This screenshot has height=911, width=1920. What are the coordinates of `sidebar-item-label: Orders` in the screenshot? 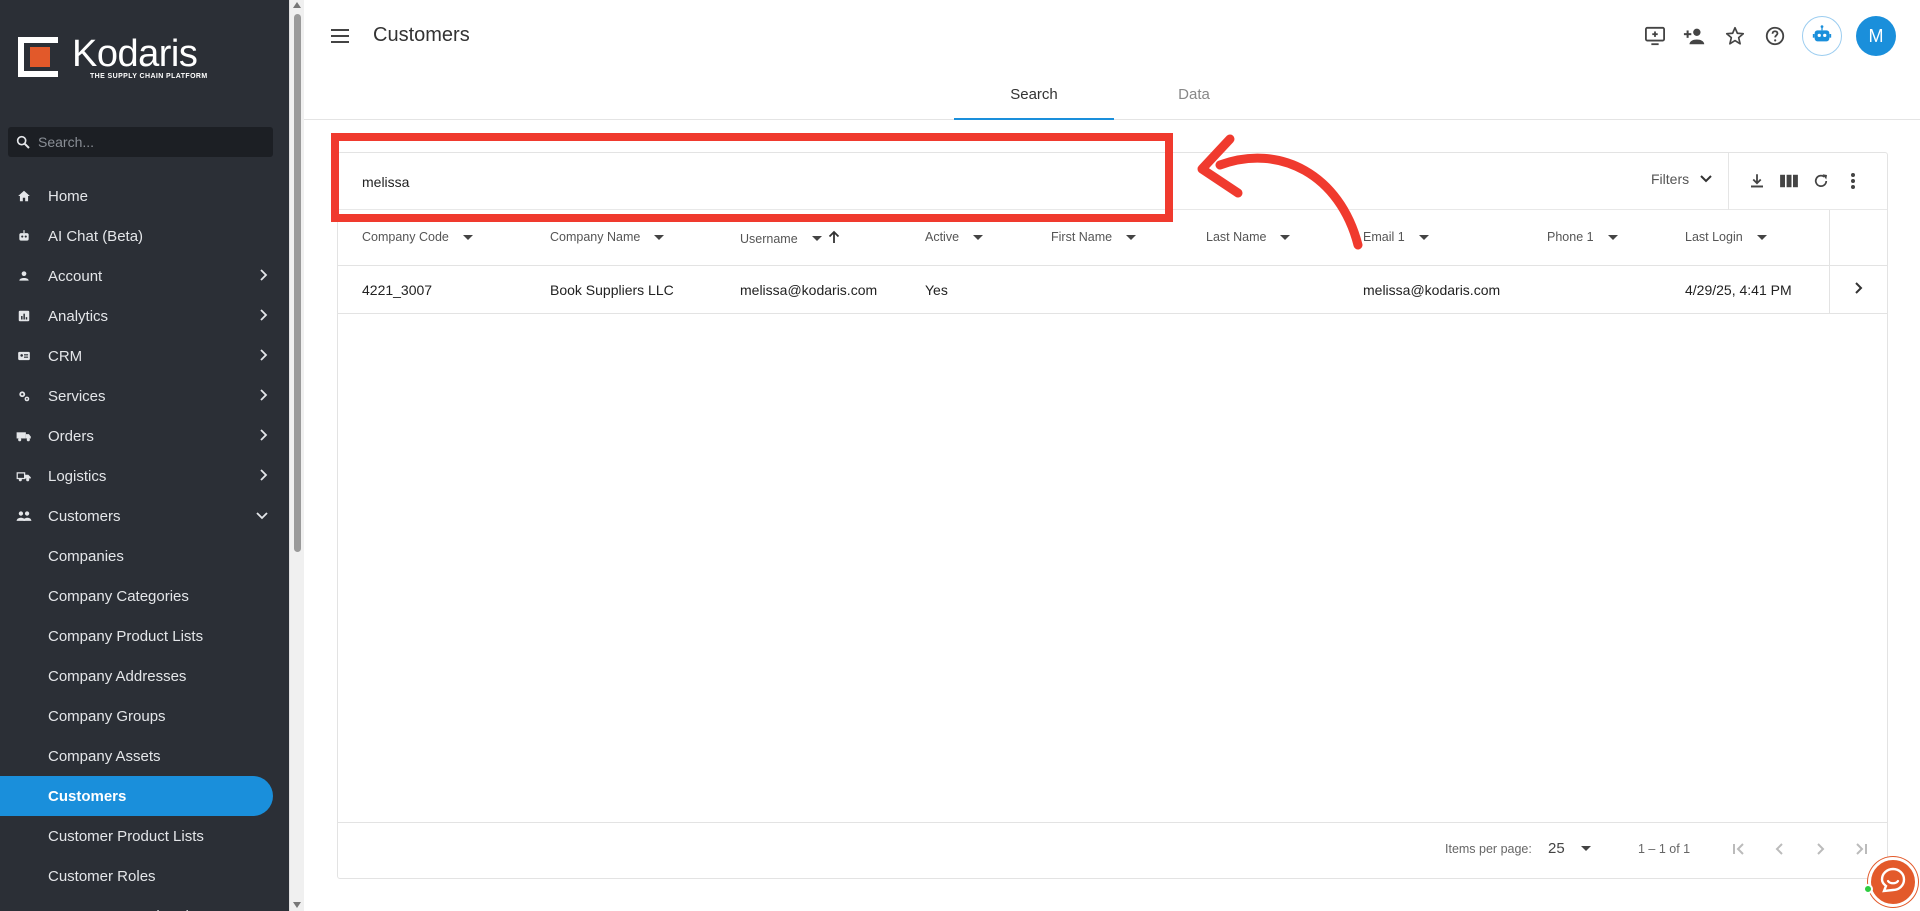 It's located at (71, 436).